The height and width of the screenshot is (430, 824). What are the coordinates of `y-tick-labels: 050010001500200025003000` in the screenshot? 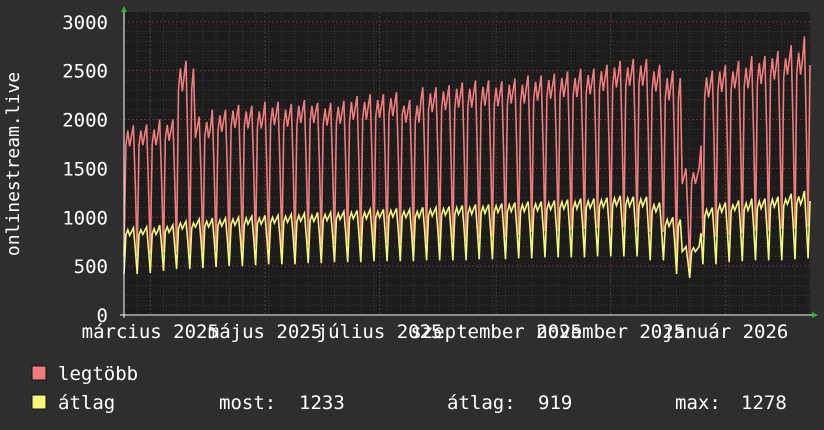 It's located at (85, 169).